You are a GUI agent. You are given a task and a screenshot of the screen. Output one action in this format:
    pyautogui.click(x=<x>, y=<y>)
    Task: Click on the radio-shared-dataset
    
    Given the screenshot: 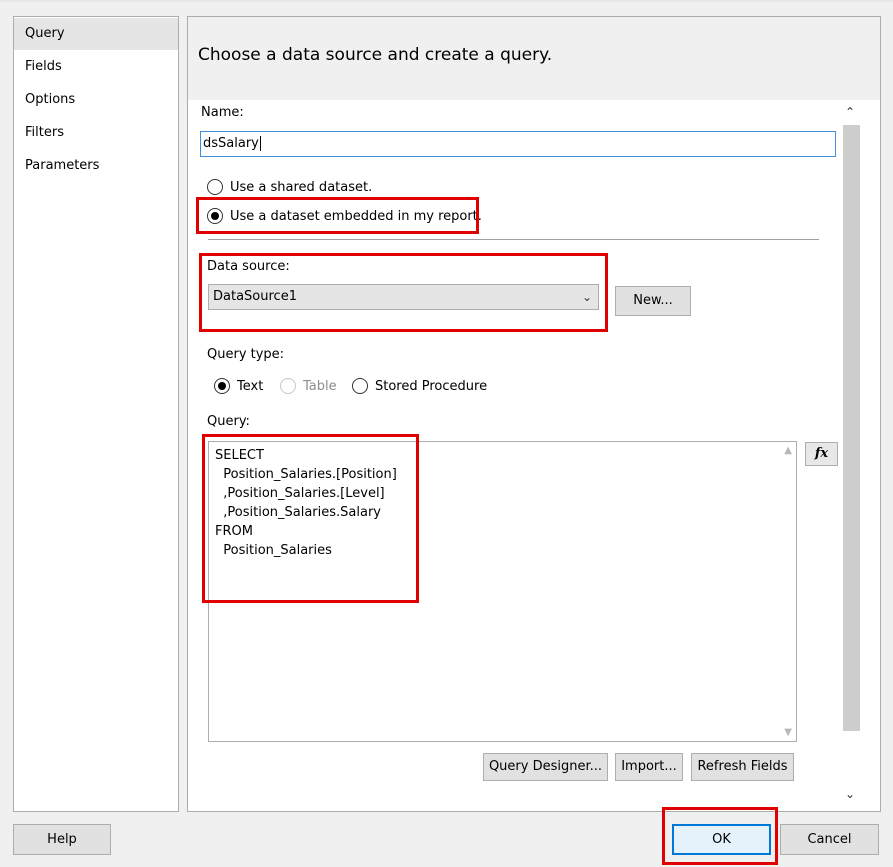 What is the action you would take?
    pyautogui.click(x=215, y=187)
    